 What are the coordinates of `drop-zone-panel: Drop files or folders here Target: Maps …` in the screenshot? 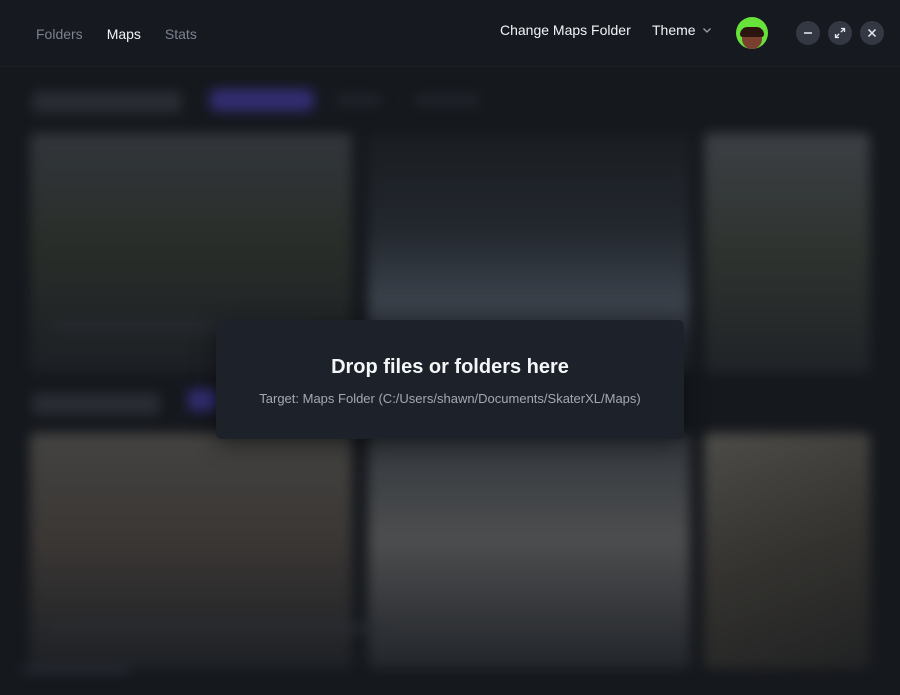 It's located at (450, 379).